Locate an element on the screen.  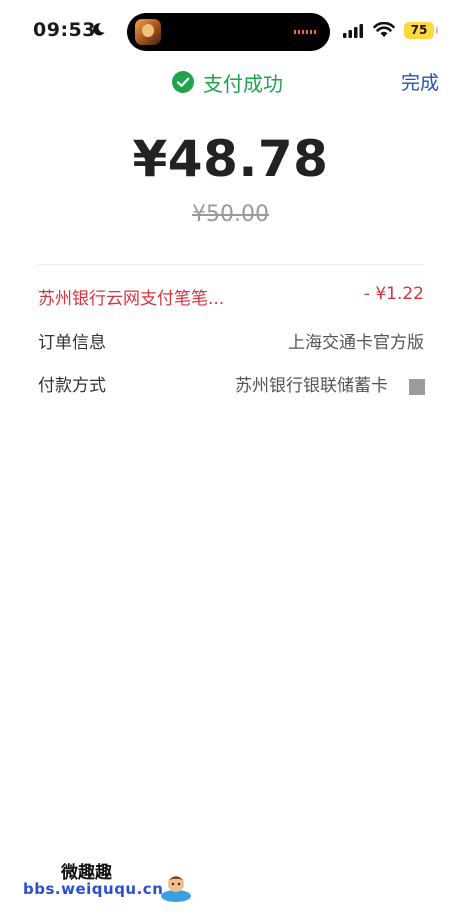
original-amount-text: ¥50.00 is located at coordinates (230, 214).